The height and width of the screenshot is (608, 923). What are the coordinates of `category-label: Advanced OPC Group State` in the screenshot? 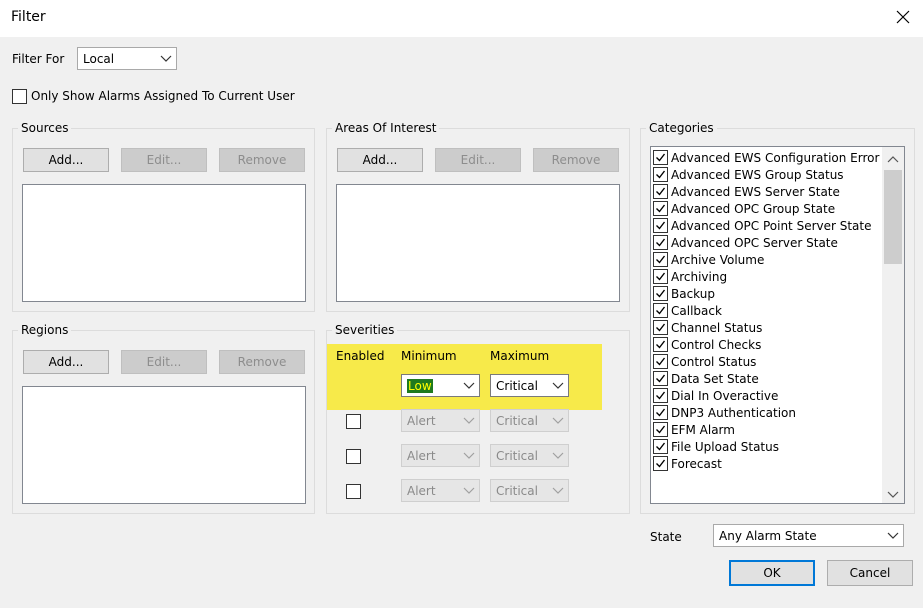 It's located at (753, 208).